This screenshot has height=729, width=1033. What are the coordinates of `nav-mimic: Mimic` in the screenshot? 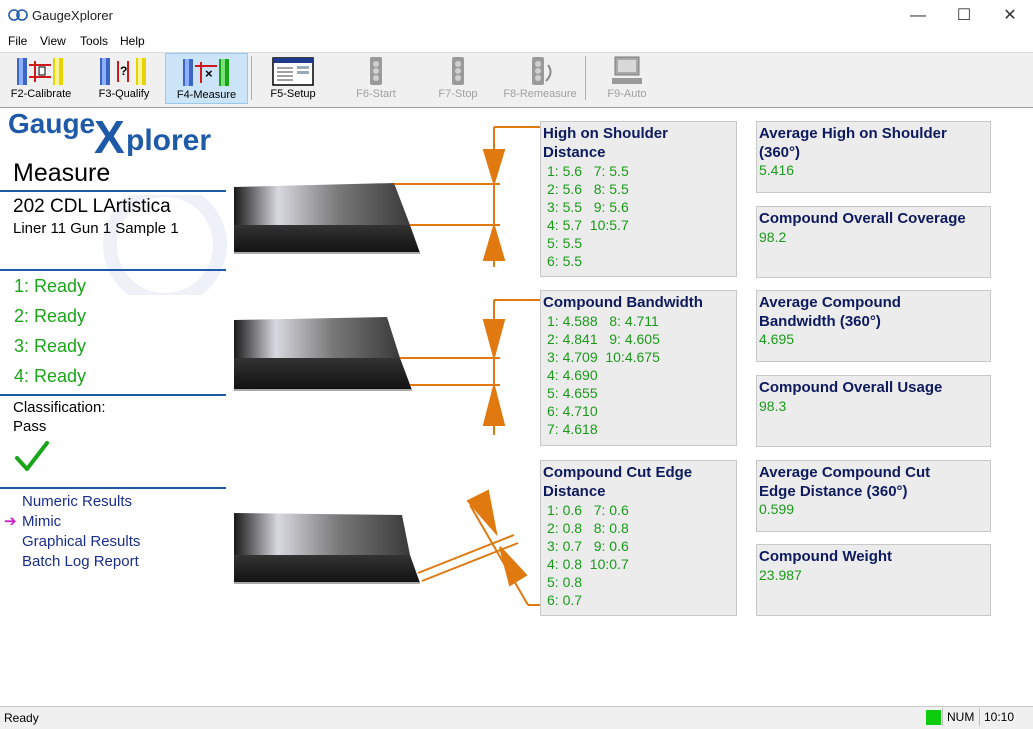 It's located at (41, 521).